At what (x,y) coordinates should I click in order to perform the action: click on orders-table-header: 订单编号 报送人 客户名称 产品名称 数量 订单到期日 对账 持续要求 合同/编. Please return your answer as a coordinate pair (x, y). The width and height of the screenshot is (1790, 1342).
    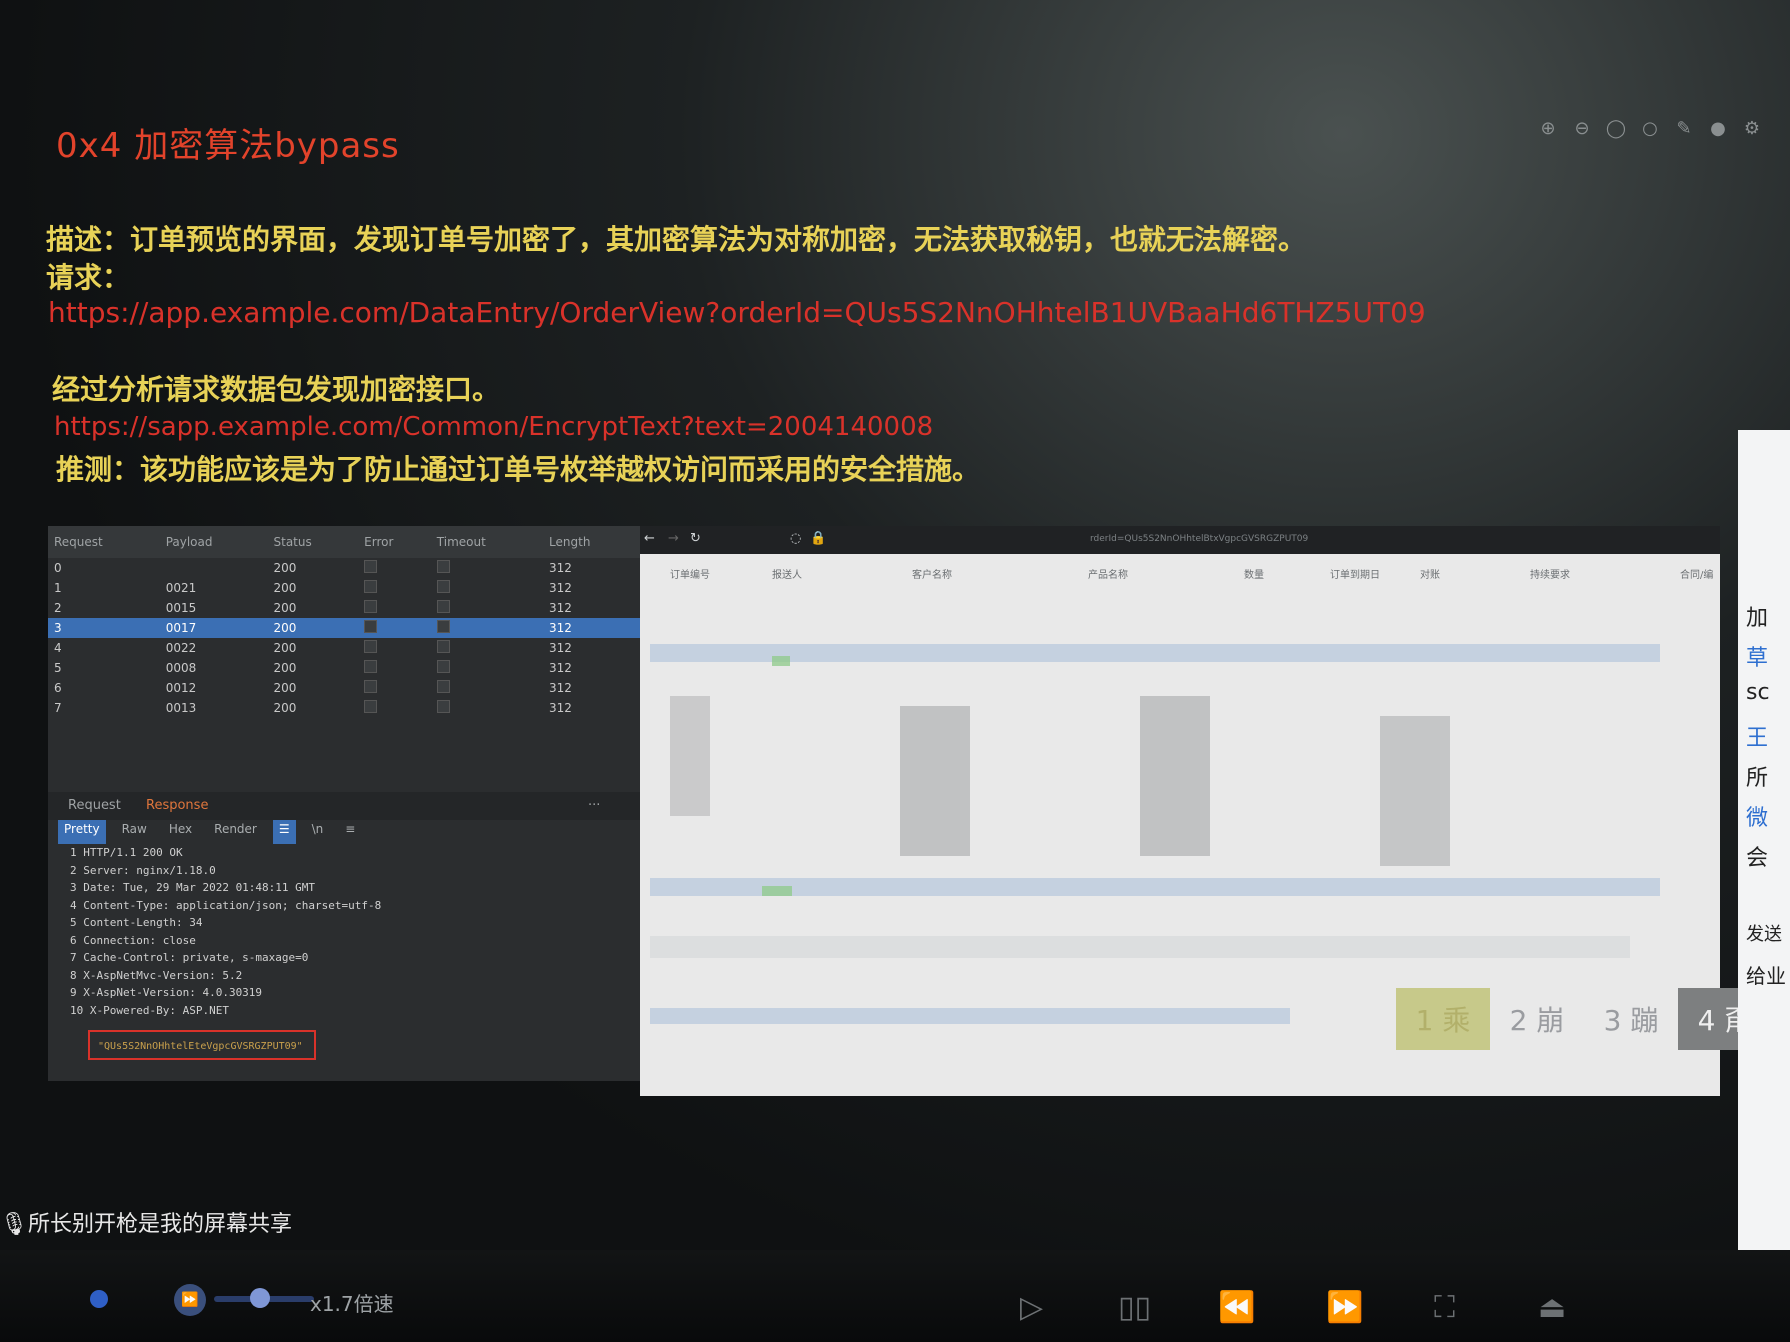
    Looking at the image, I should click on (1180, 571).